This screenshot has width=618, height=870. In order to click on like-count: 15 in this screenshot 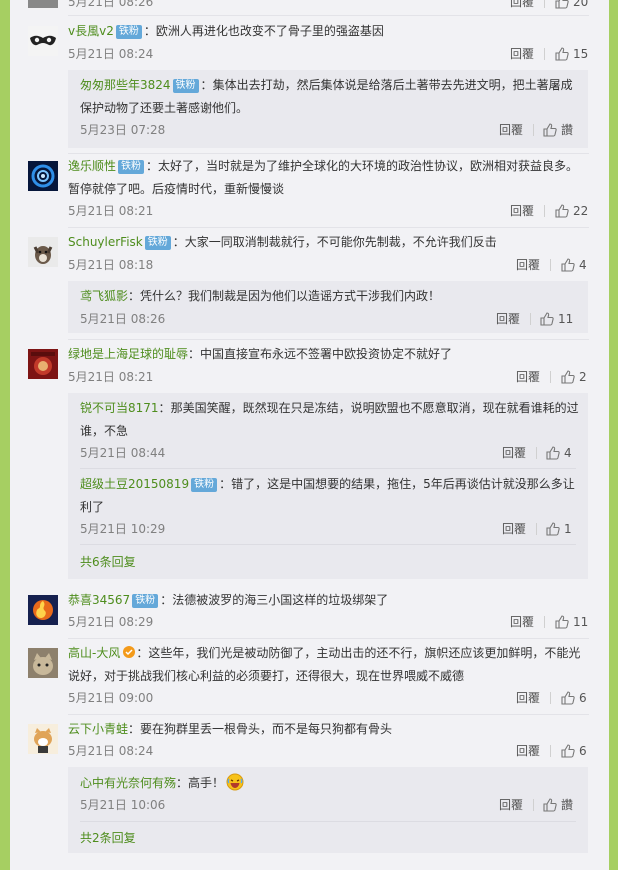, I will do `click(581, 54)`.